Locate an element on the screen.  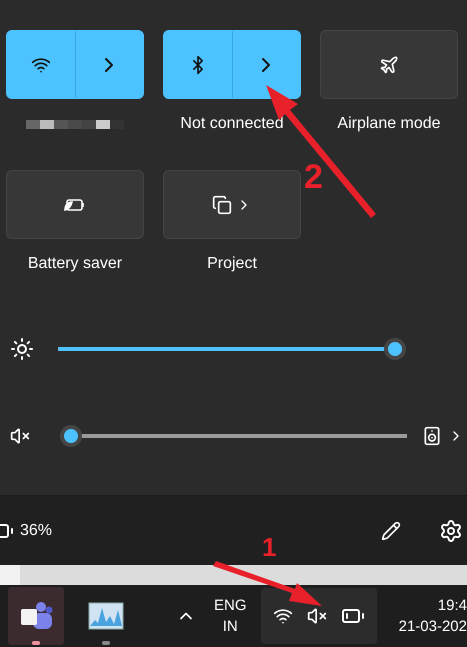
speaker-box-icon is located at coordinates (432, 436).